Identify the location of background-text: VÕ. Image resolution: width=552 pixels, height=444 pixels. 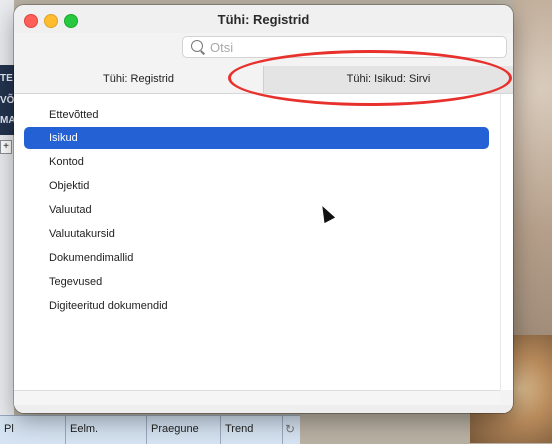
(7, 100).